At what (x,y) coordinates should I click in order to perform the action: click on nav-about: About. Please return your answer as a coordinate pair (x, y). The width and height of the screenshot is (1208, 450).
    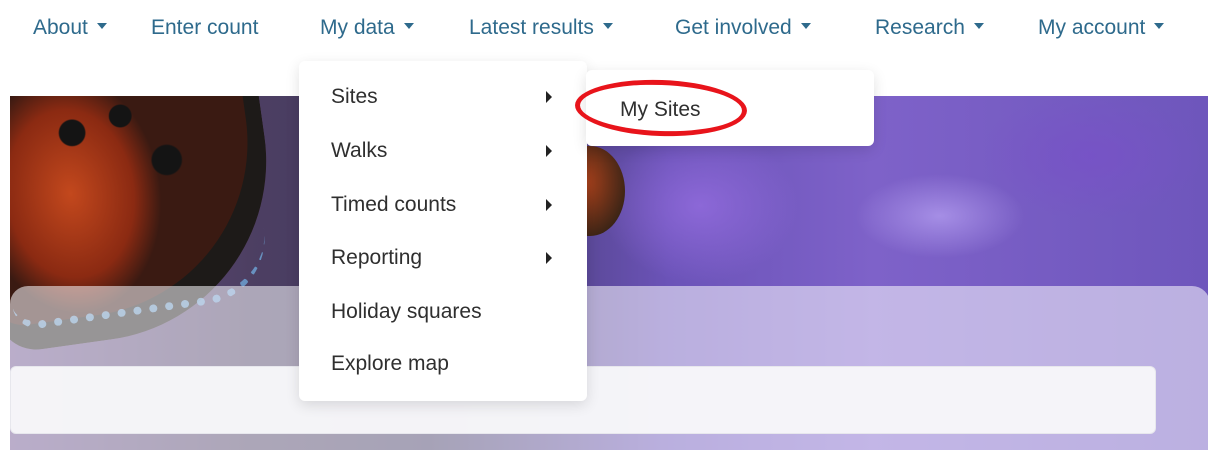
    Looking at the image, I should click on (70, 28).